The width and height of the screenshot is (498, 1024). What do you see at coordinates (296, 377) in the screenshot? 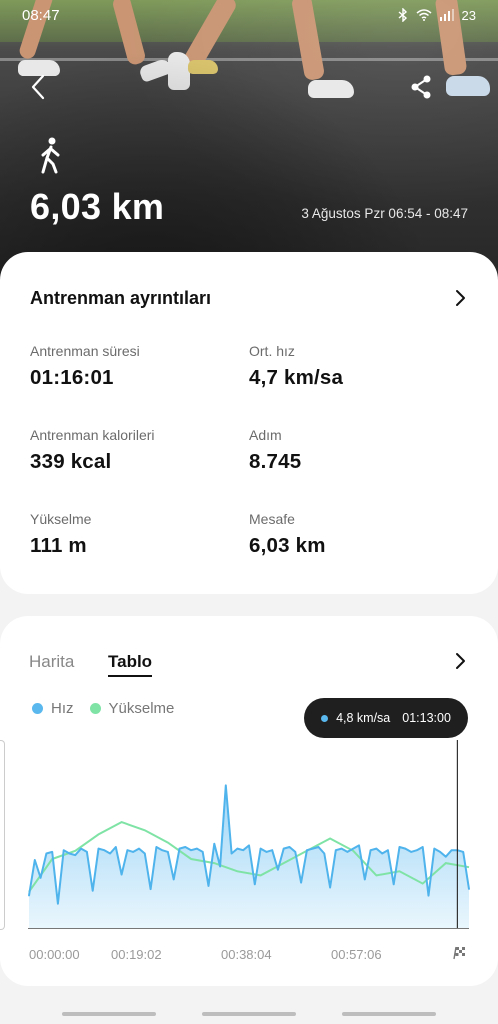
I see `metric-value: 4,7 km/sa` at bounding box center [296, 377].